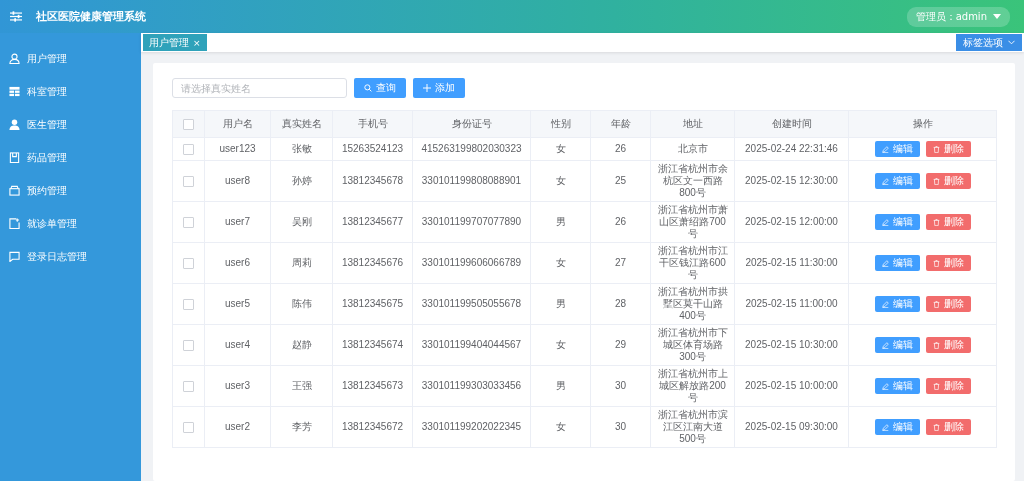  Describe the element at coordinates (791, 222) in the screenshot. I see `table-cell: 2025-02-15 12:00:00` at that location.